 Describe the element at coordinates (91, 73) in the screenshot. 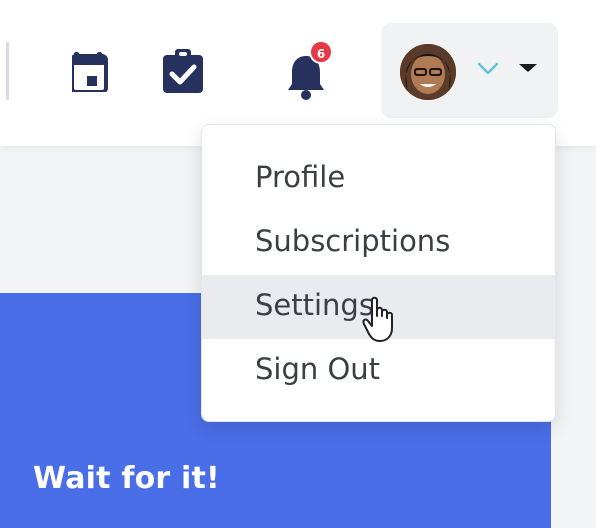

I see `calendar-icon` at that location.